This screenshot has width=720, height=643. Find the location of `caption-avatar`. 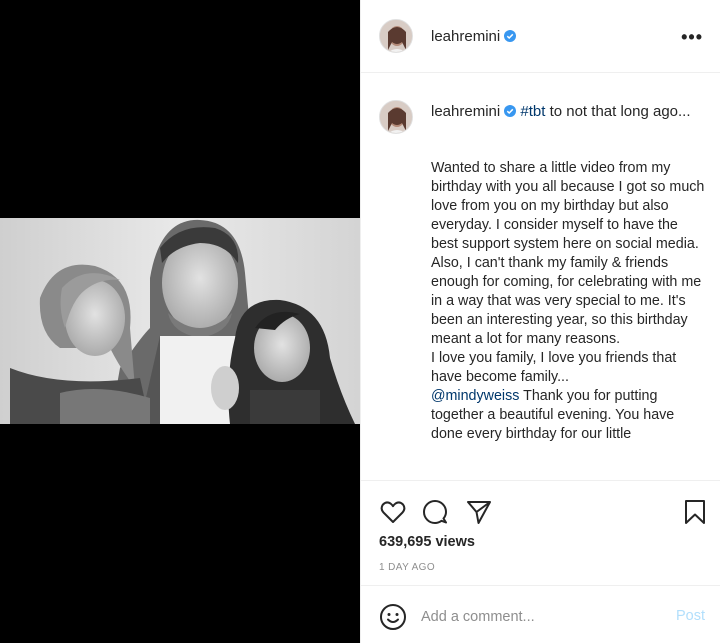

caption-avatar is located at coordinates (396, 117).